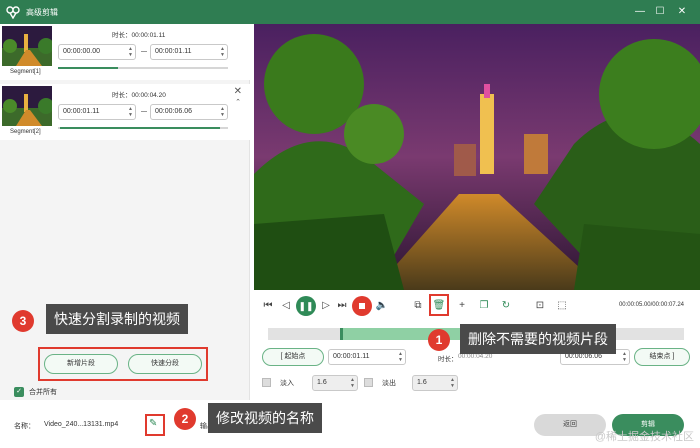  Describe the element at coordinates (410, 334) in the screenshot. I see `timeline-selection` at that location.